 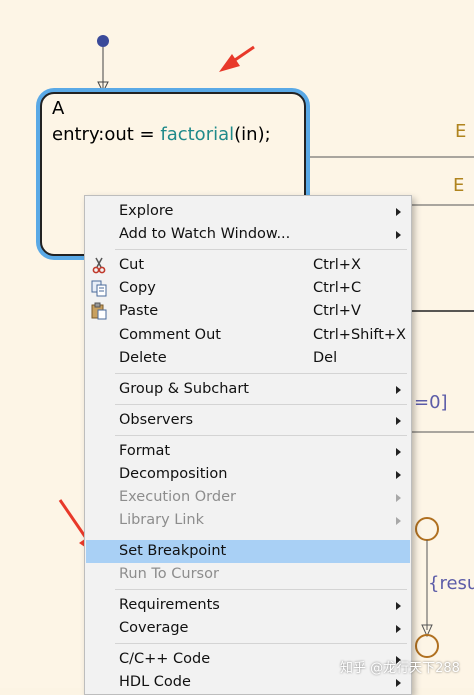 What do you see at coordinates (103, 41) in the screenshot?
I see `default-transition-dot` at bounding box center [103, 41].